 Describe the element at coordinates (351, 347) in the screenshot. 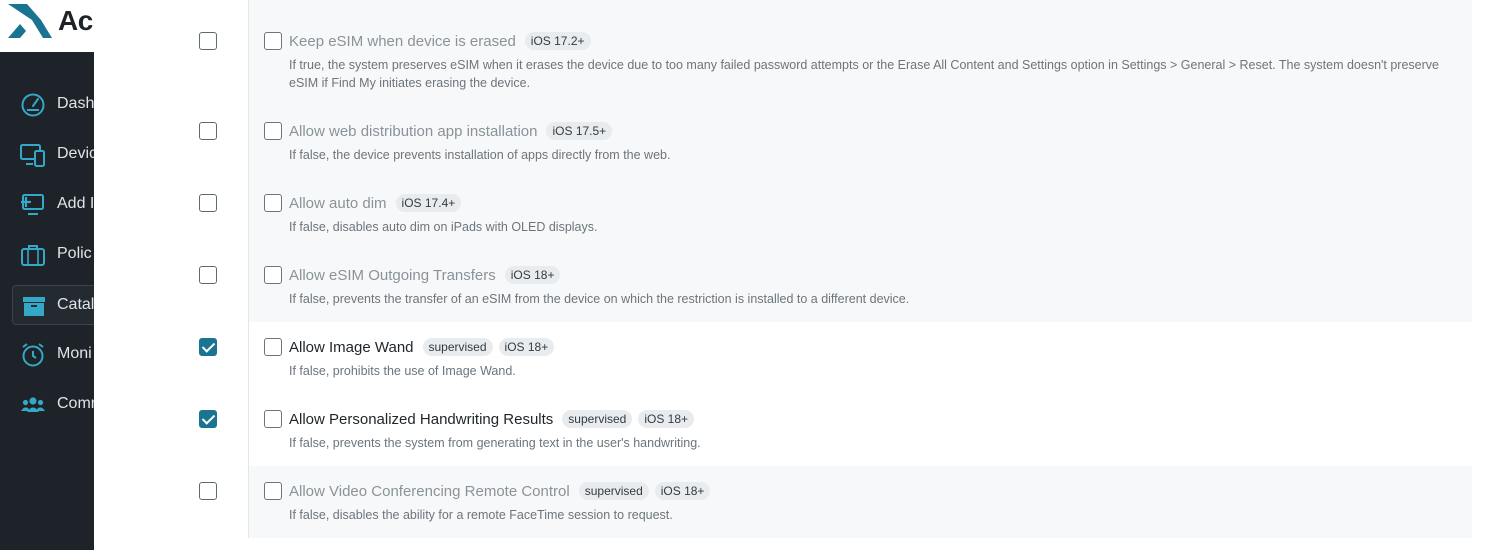

I see `restriction-title: Allow Image Wand` at that location.